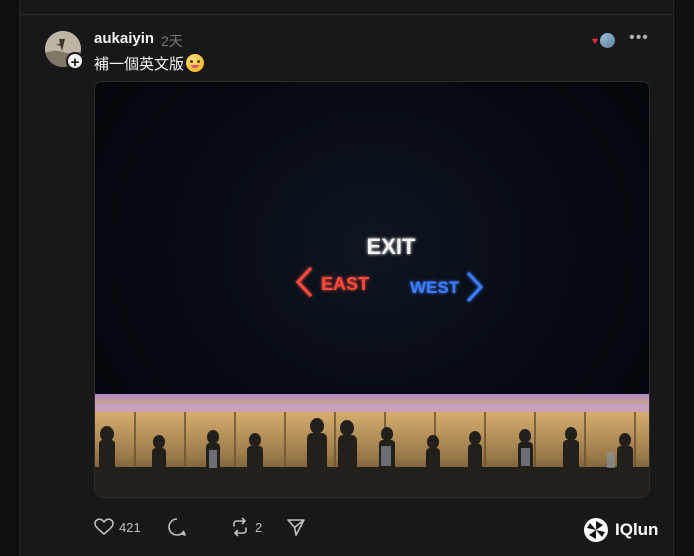 Image resolution: width=694 pixels, height=556 pixels. What do you see at coordinates (637, 529) in the screenshot?
I see `watermark-text: IQlun` at bounding box center [637, 529].